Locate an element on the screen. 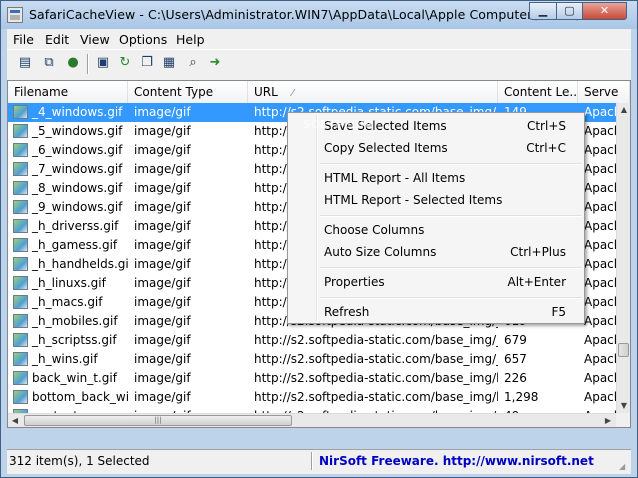 The width and height of the screenshot is (638, 478). close-button: ✕ is located at coordinates (604, 11).